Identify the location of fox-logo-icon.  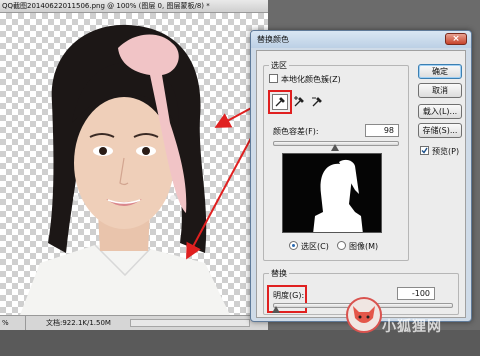
(364, 315).